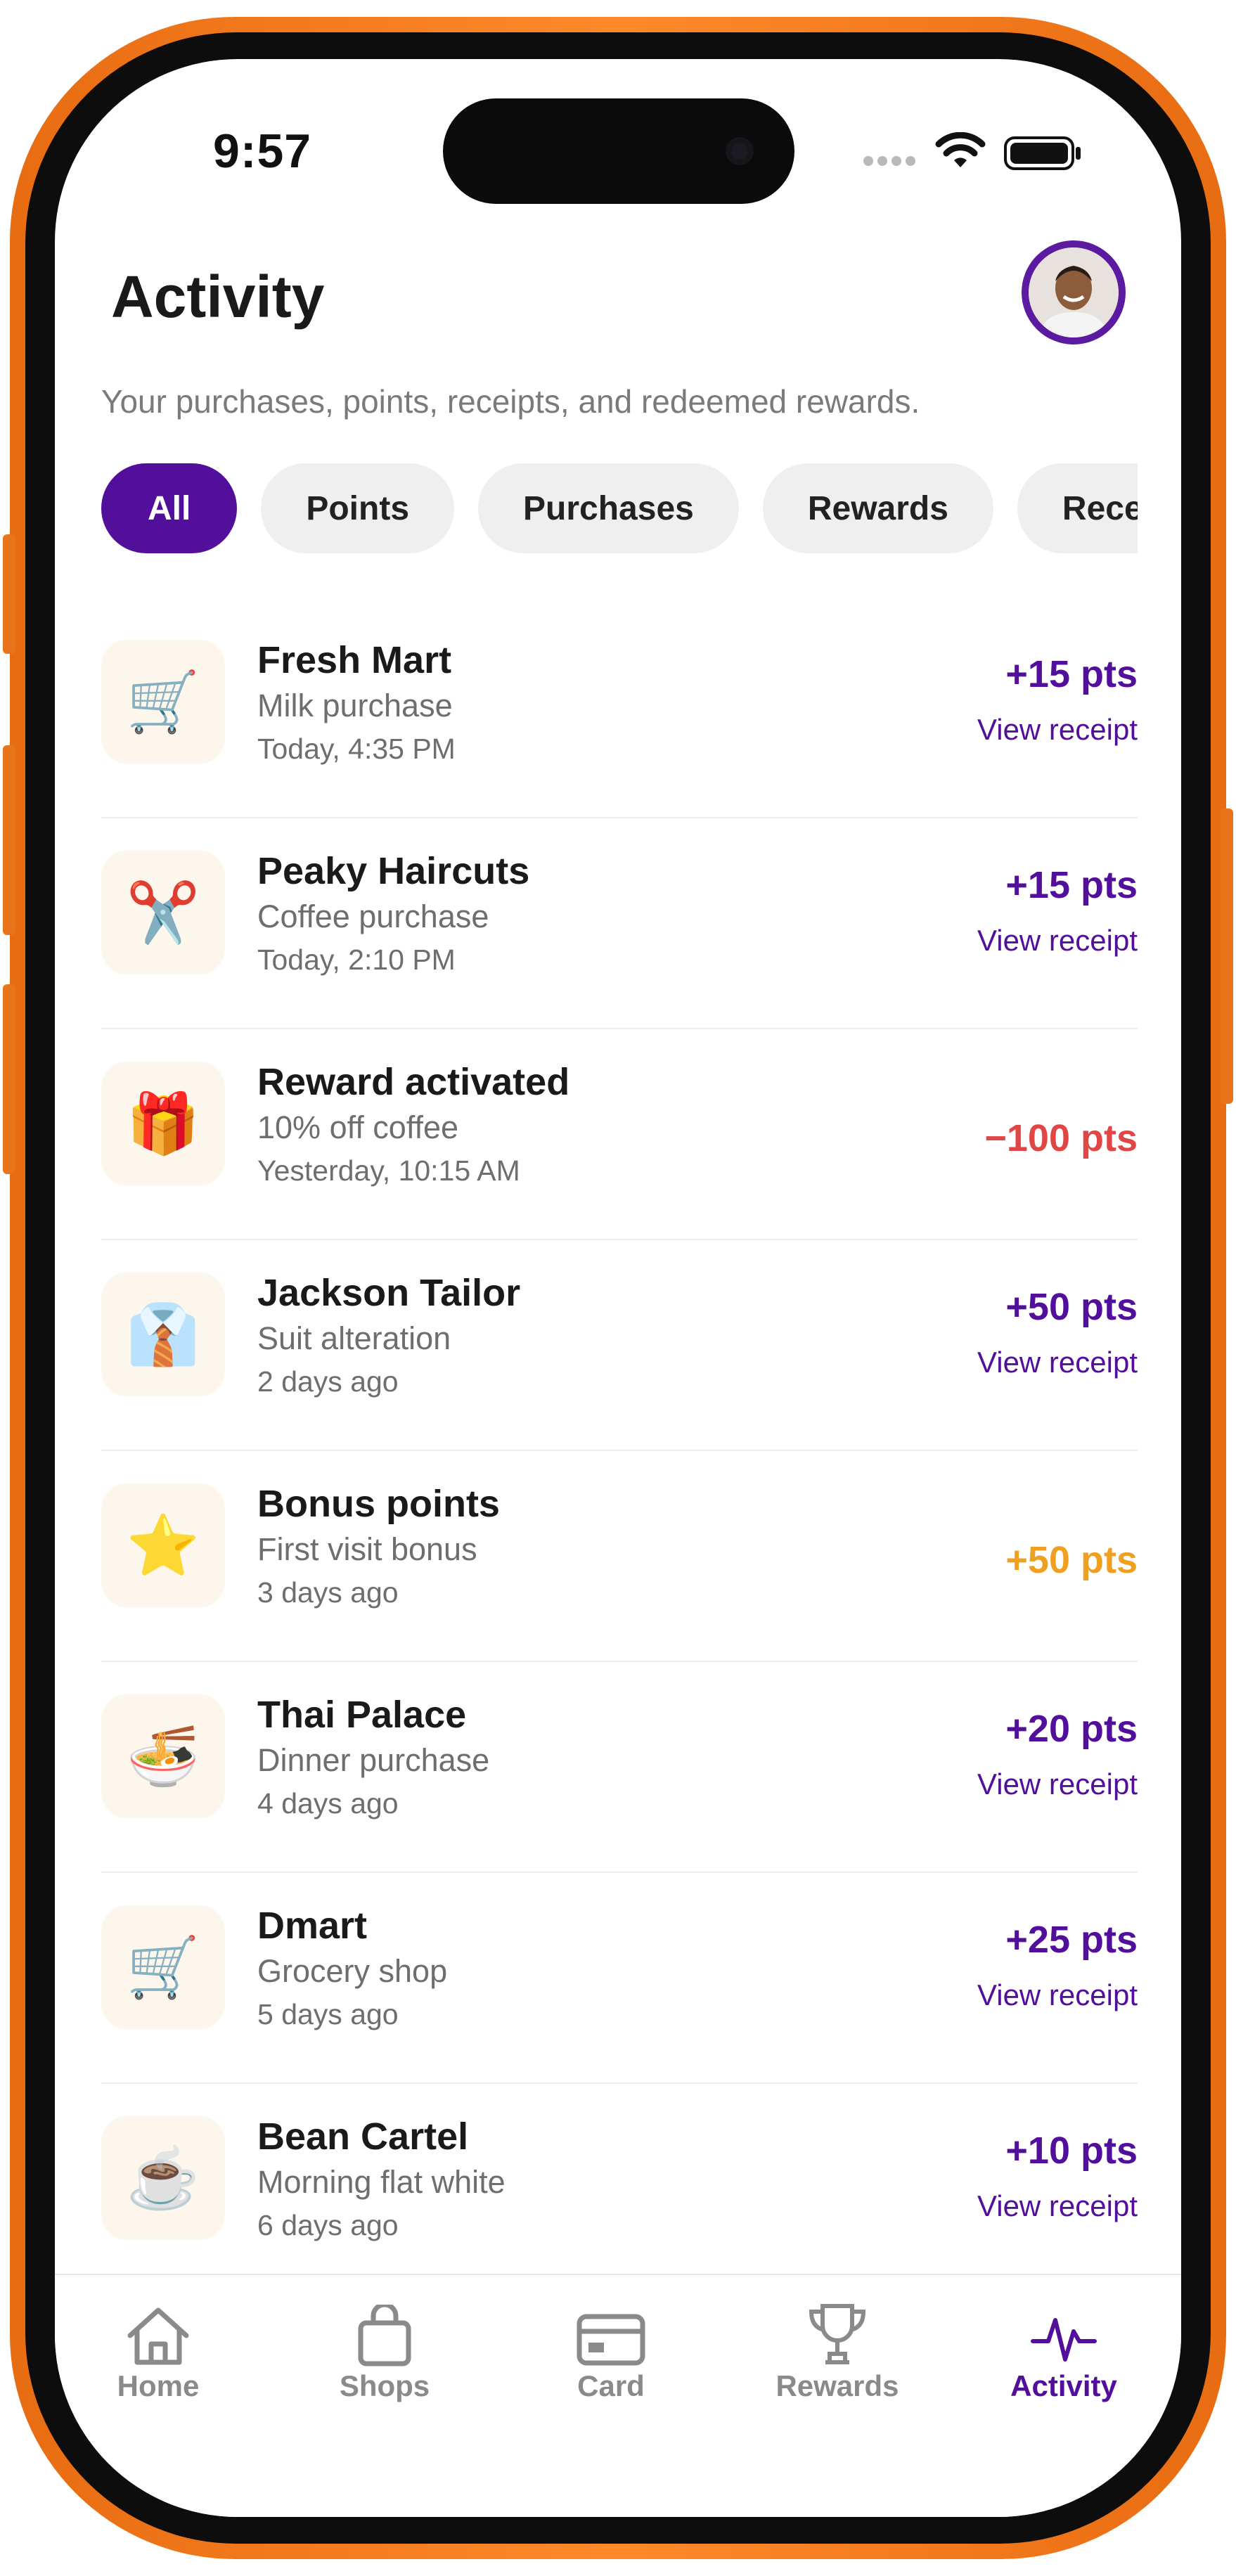 This screenshot has height=2576, width=1236. What do you see at coordinates (328, 1592) in the screenshot?
I see `activity-time: 3 days ago` at bounding box center [328, 1592].